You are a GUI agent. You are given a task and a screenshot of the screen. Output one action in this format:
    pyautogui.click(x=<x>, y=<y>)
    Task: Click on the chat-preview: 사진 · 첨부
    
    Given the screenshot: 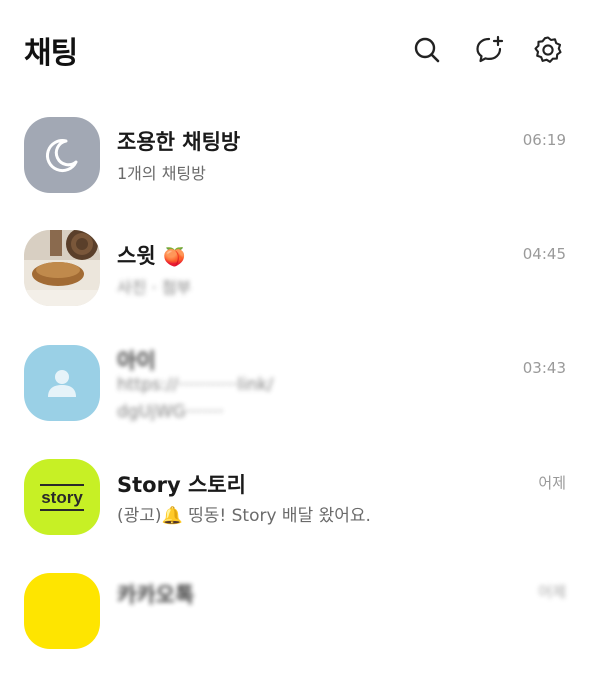 What is the action you would take?
    pyautogui.click(x=154, y=287)
    